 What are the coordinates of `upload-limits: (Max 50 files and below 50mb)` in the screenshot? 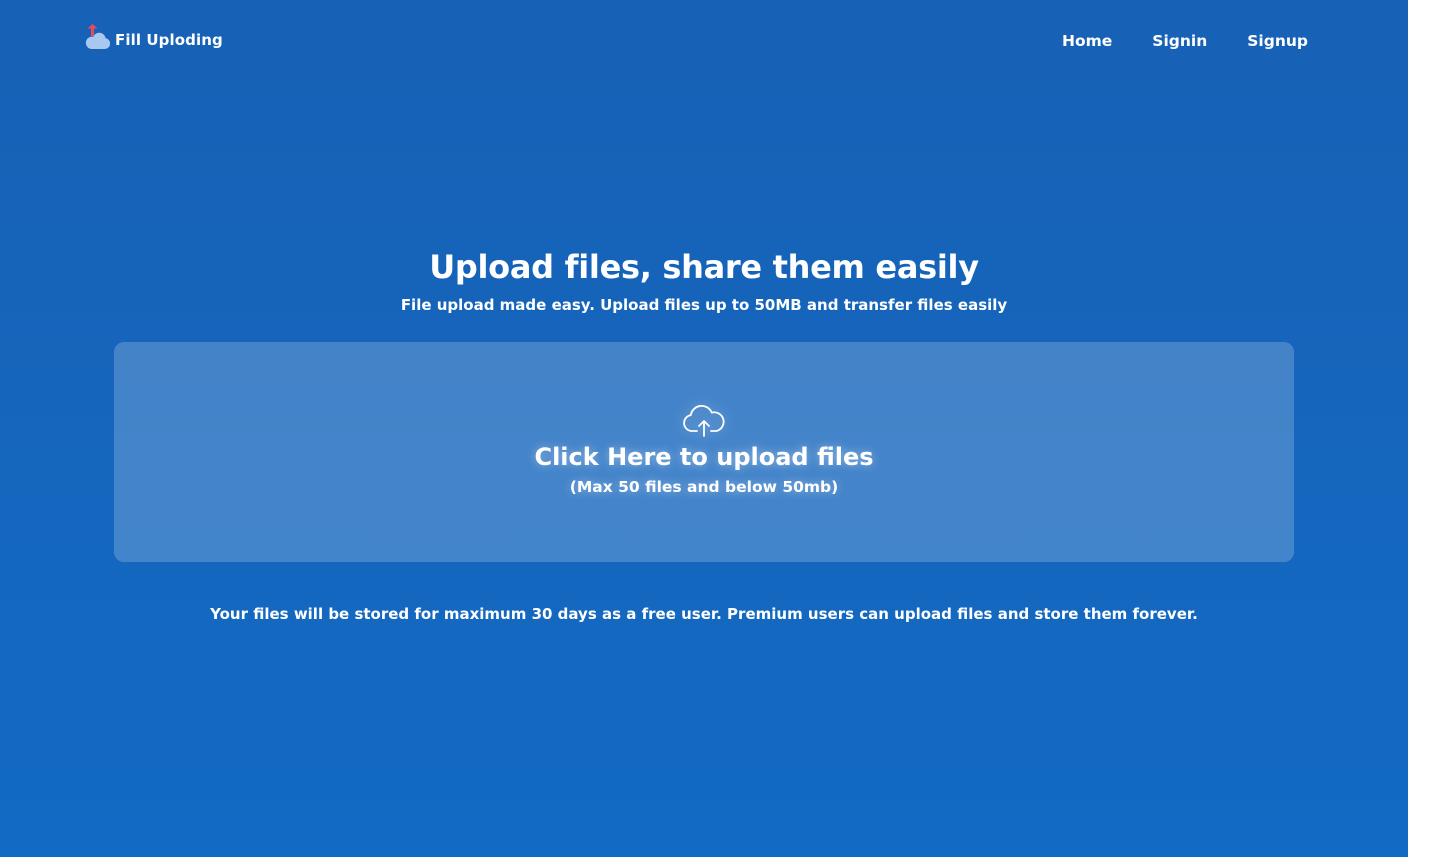 It's located at (704, 487).